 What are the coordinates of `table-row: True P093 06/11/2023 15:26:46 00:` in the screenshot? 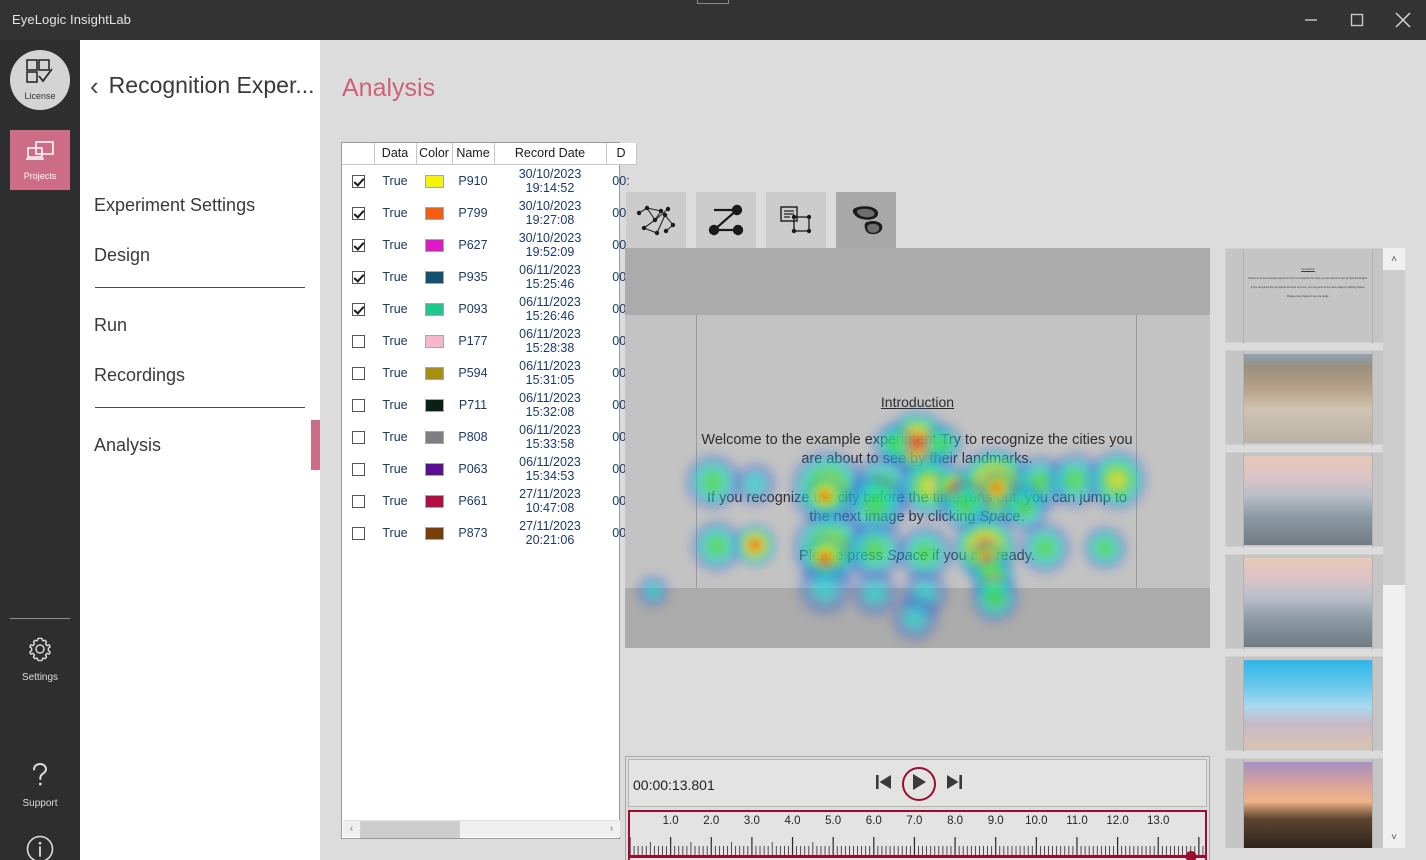 It's located at (489, 309).